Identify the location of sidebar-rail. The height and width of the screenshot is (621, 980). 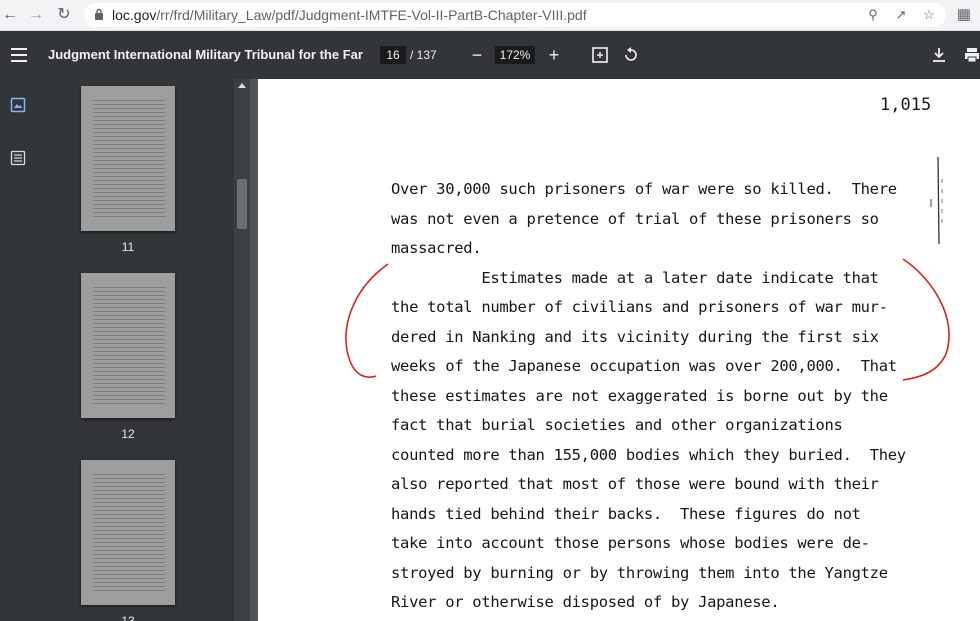
(18, 350).